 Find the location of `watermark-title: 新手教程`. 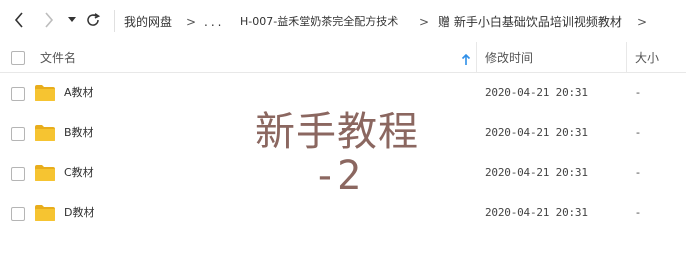

watermark-title: 新手教程 is located at coordinates (337, 132).